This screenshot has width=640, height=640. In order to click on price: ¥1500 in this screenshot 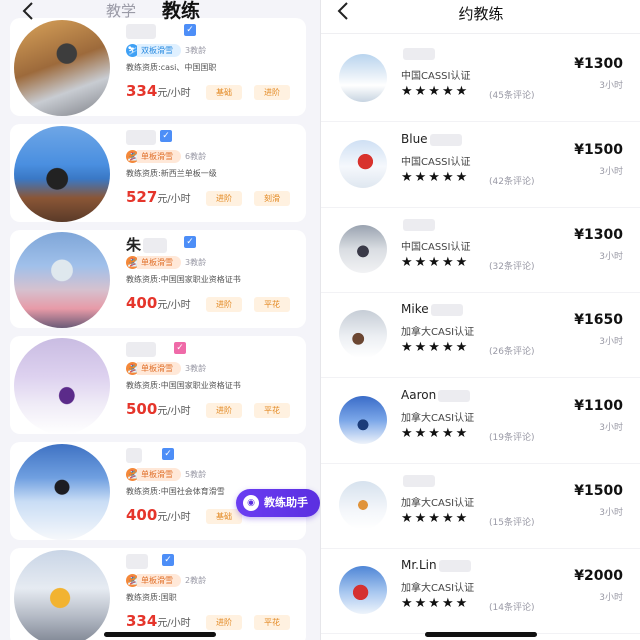, I will do `click(598, 150)`.